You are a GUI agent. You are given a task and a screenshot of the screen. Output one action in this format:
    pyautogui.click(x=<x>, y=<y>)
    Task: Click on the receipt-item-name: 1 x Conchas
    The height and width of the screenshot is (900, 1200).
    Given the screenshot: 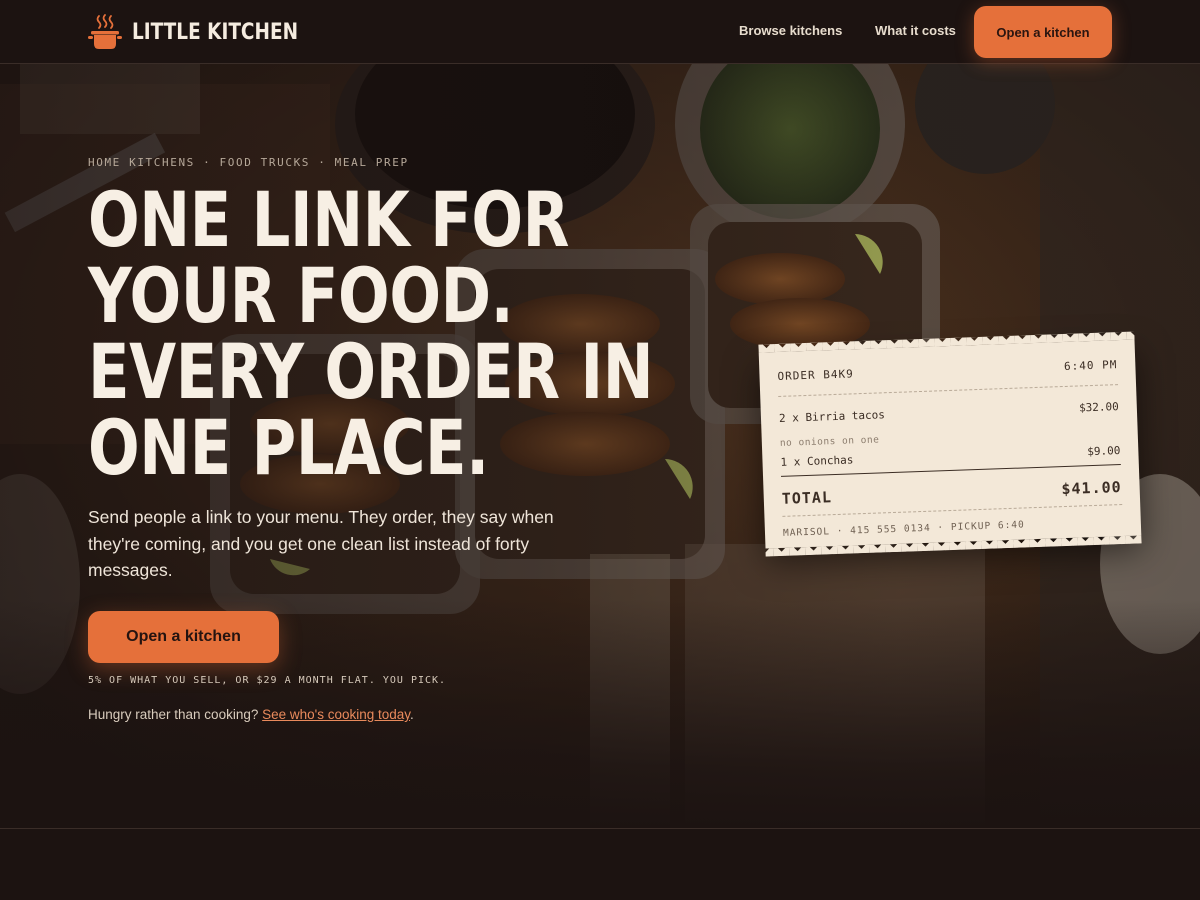 What is the action you would take?
    pyautogui.click(x=817, y=461)
    